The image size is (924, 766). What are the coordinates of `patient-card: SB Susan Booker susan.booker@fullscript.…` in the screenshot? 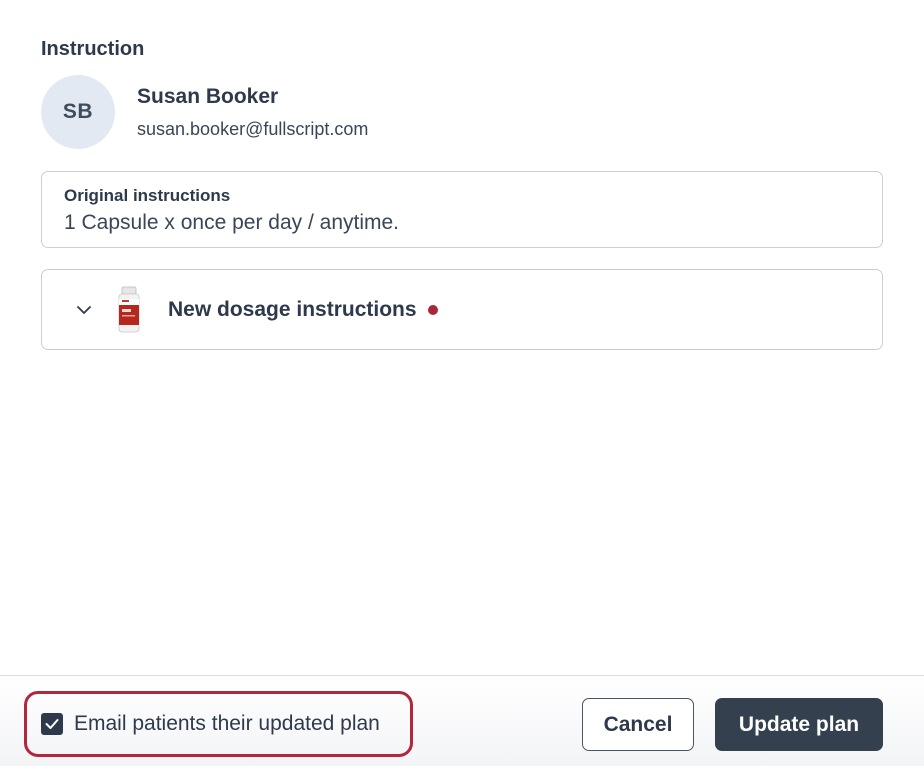 It's located at (204, 112).